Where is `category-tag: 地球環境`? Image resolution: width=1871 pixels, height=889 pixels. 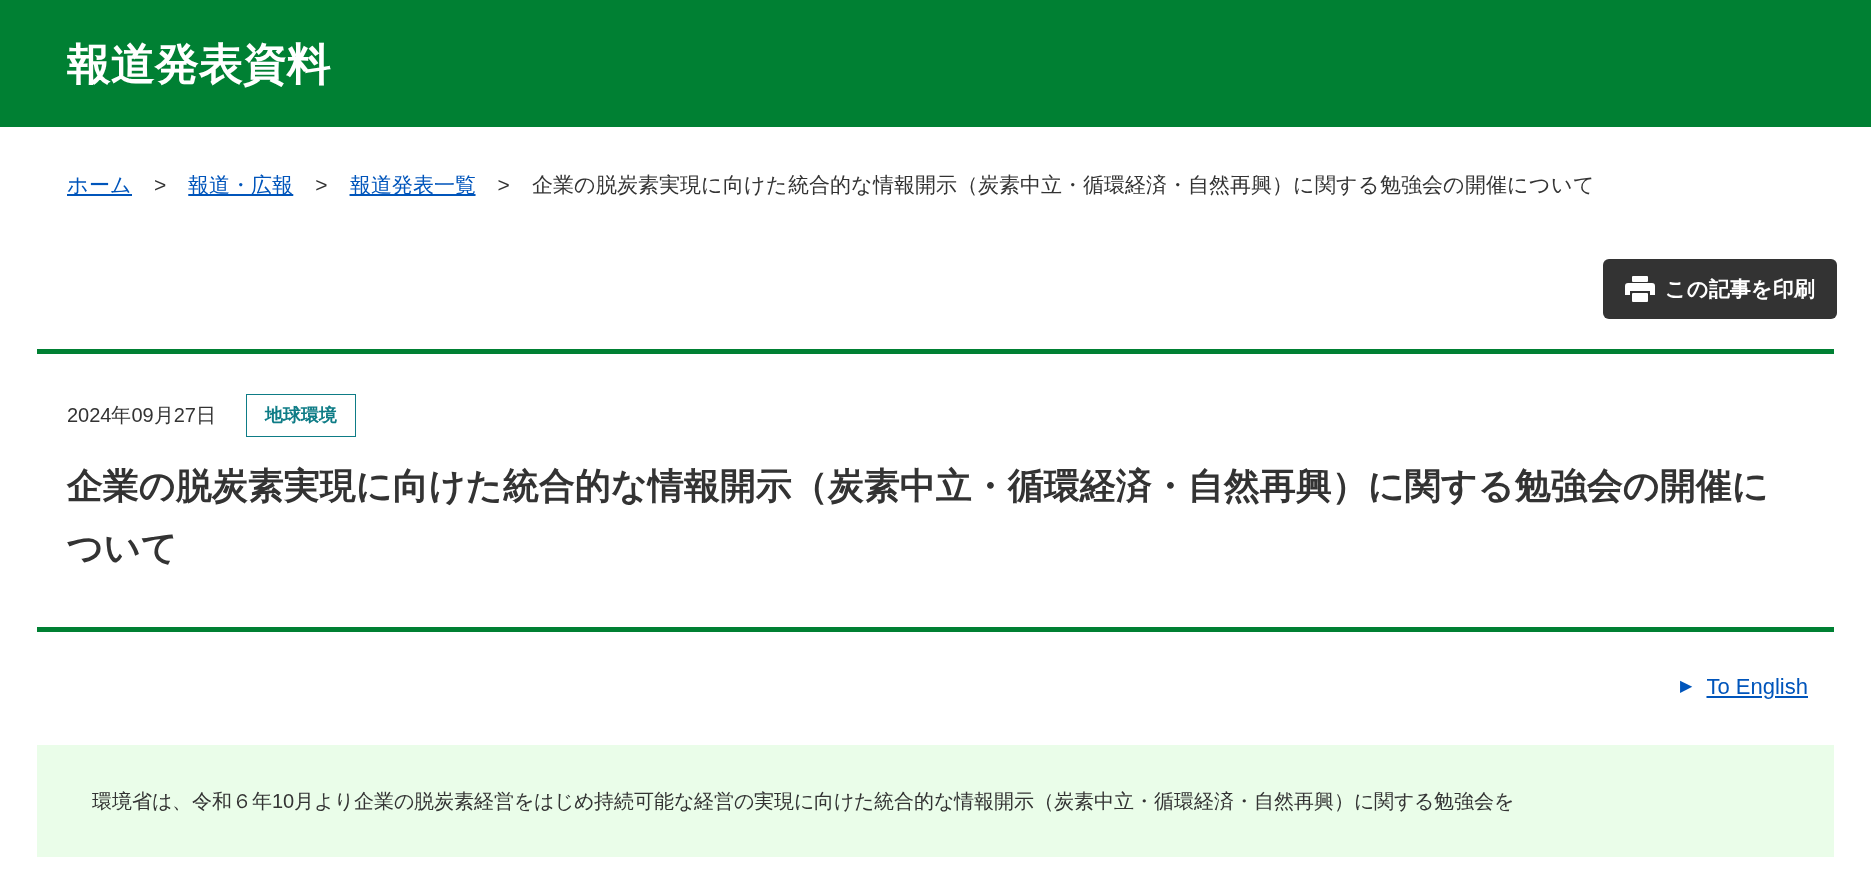
category-tag: 地球環境 is located at coordinates (301, 415).